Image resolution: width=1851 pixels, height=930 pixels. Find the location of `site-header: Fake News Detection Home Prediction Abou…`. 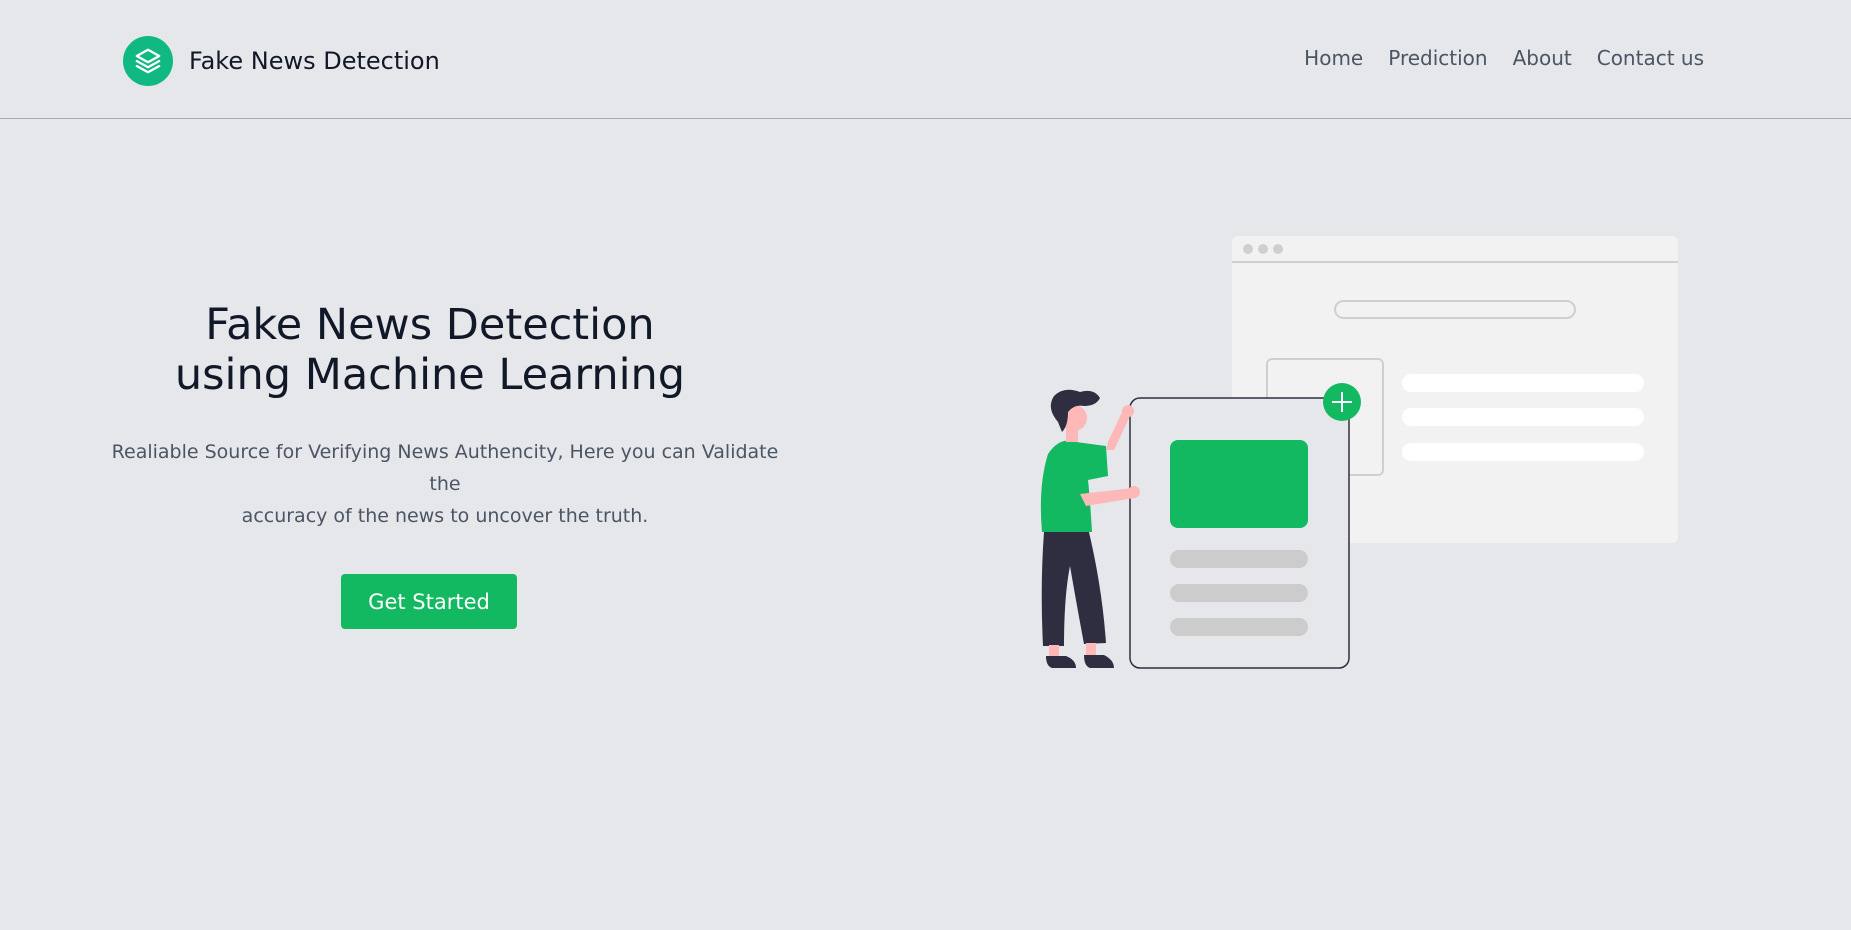

site-header: Fake News Detection Home Prediction Abou… is located at coordinates (925, 59).